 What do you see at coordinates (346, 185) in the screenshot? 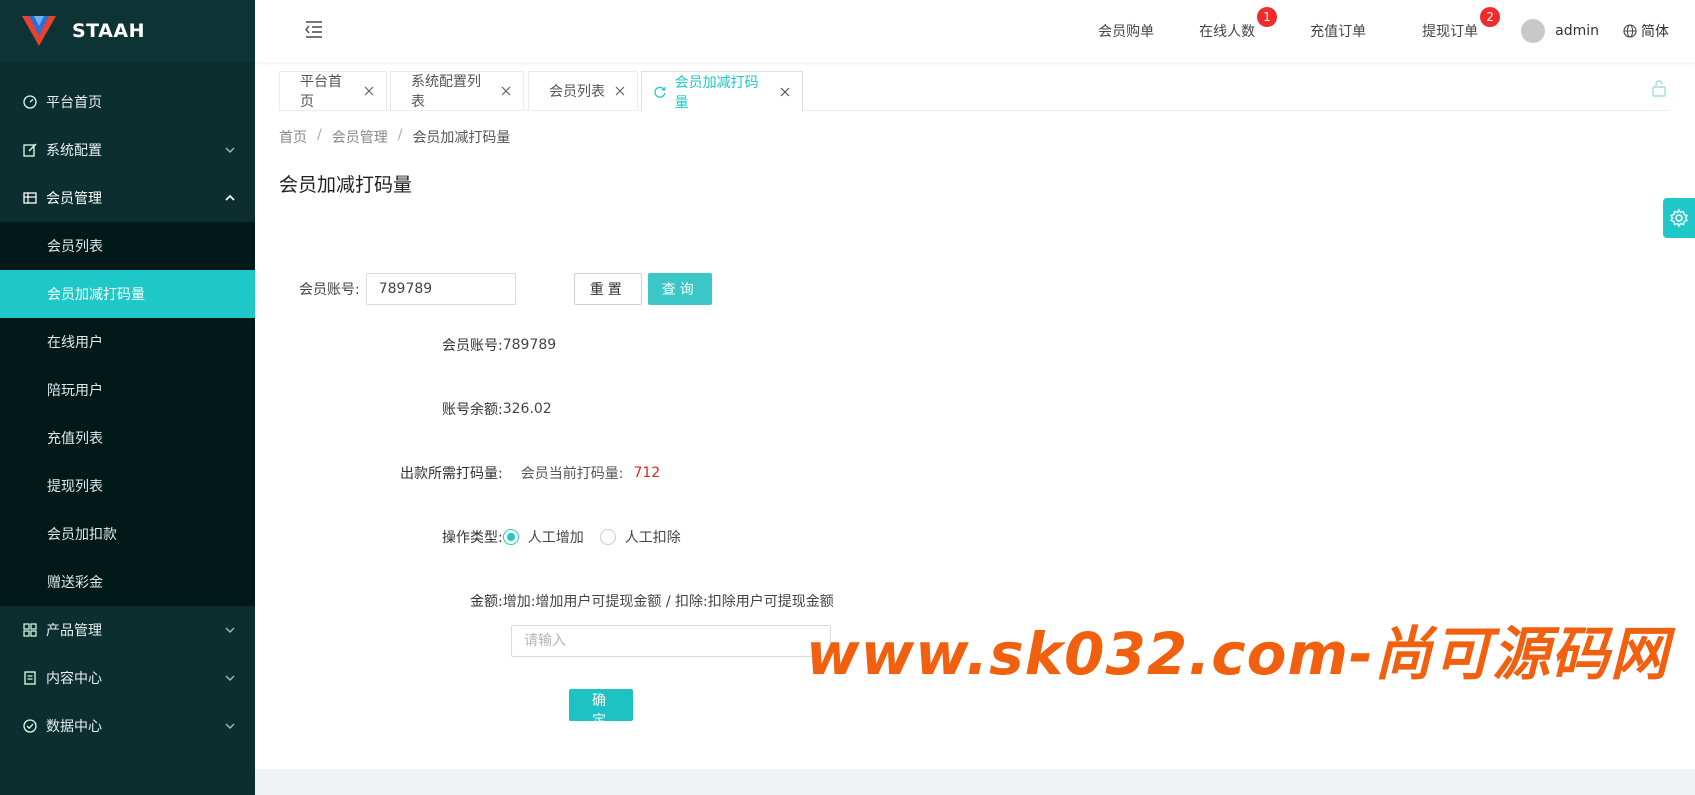
I see `page-title: 会员加减打码量` at bounding box center [346, 185].